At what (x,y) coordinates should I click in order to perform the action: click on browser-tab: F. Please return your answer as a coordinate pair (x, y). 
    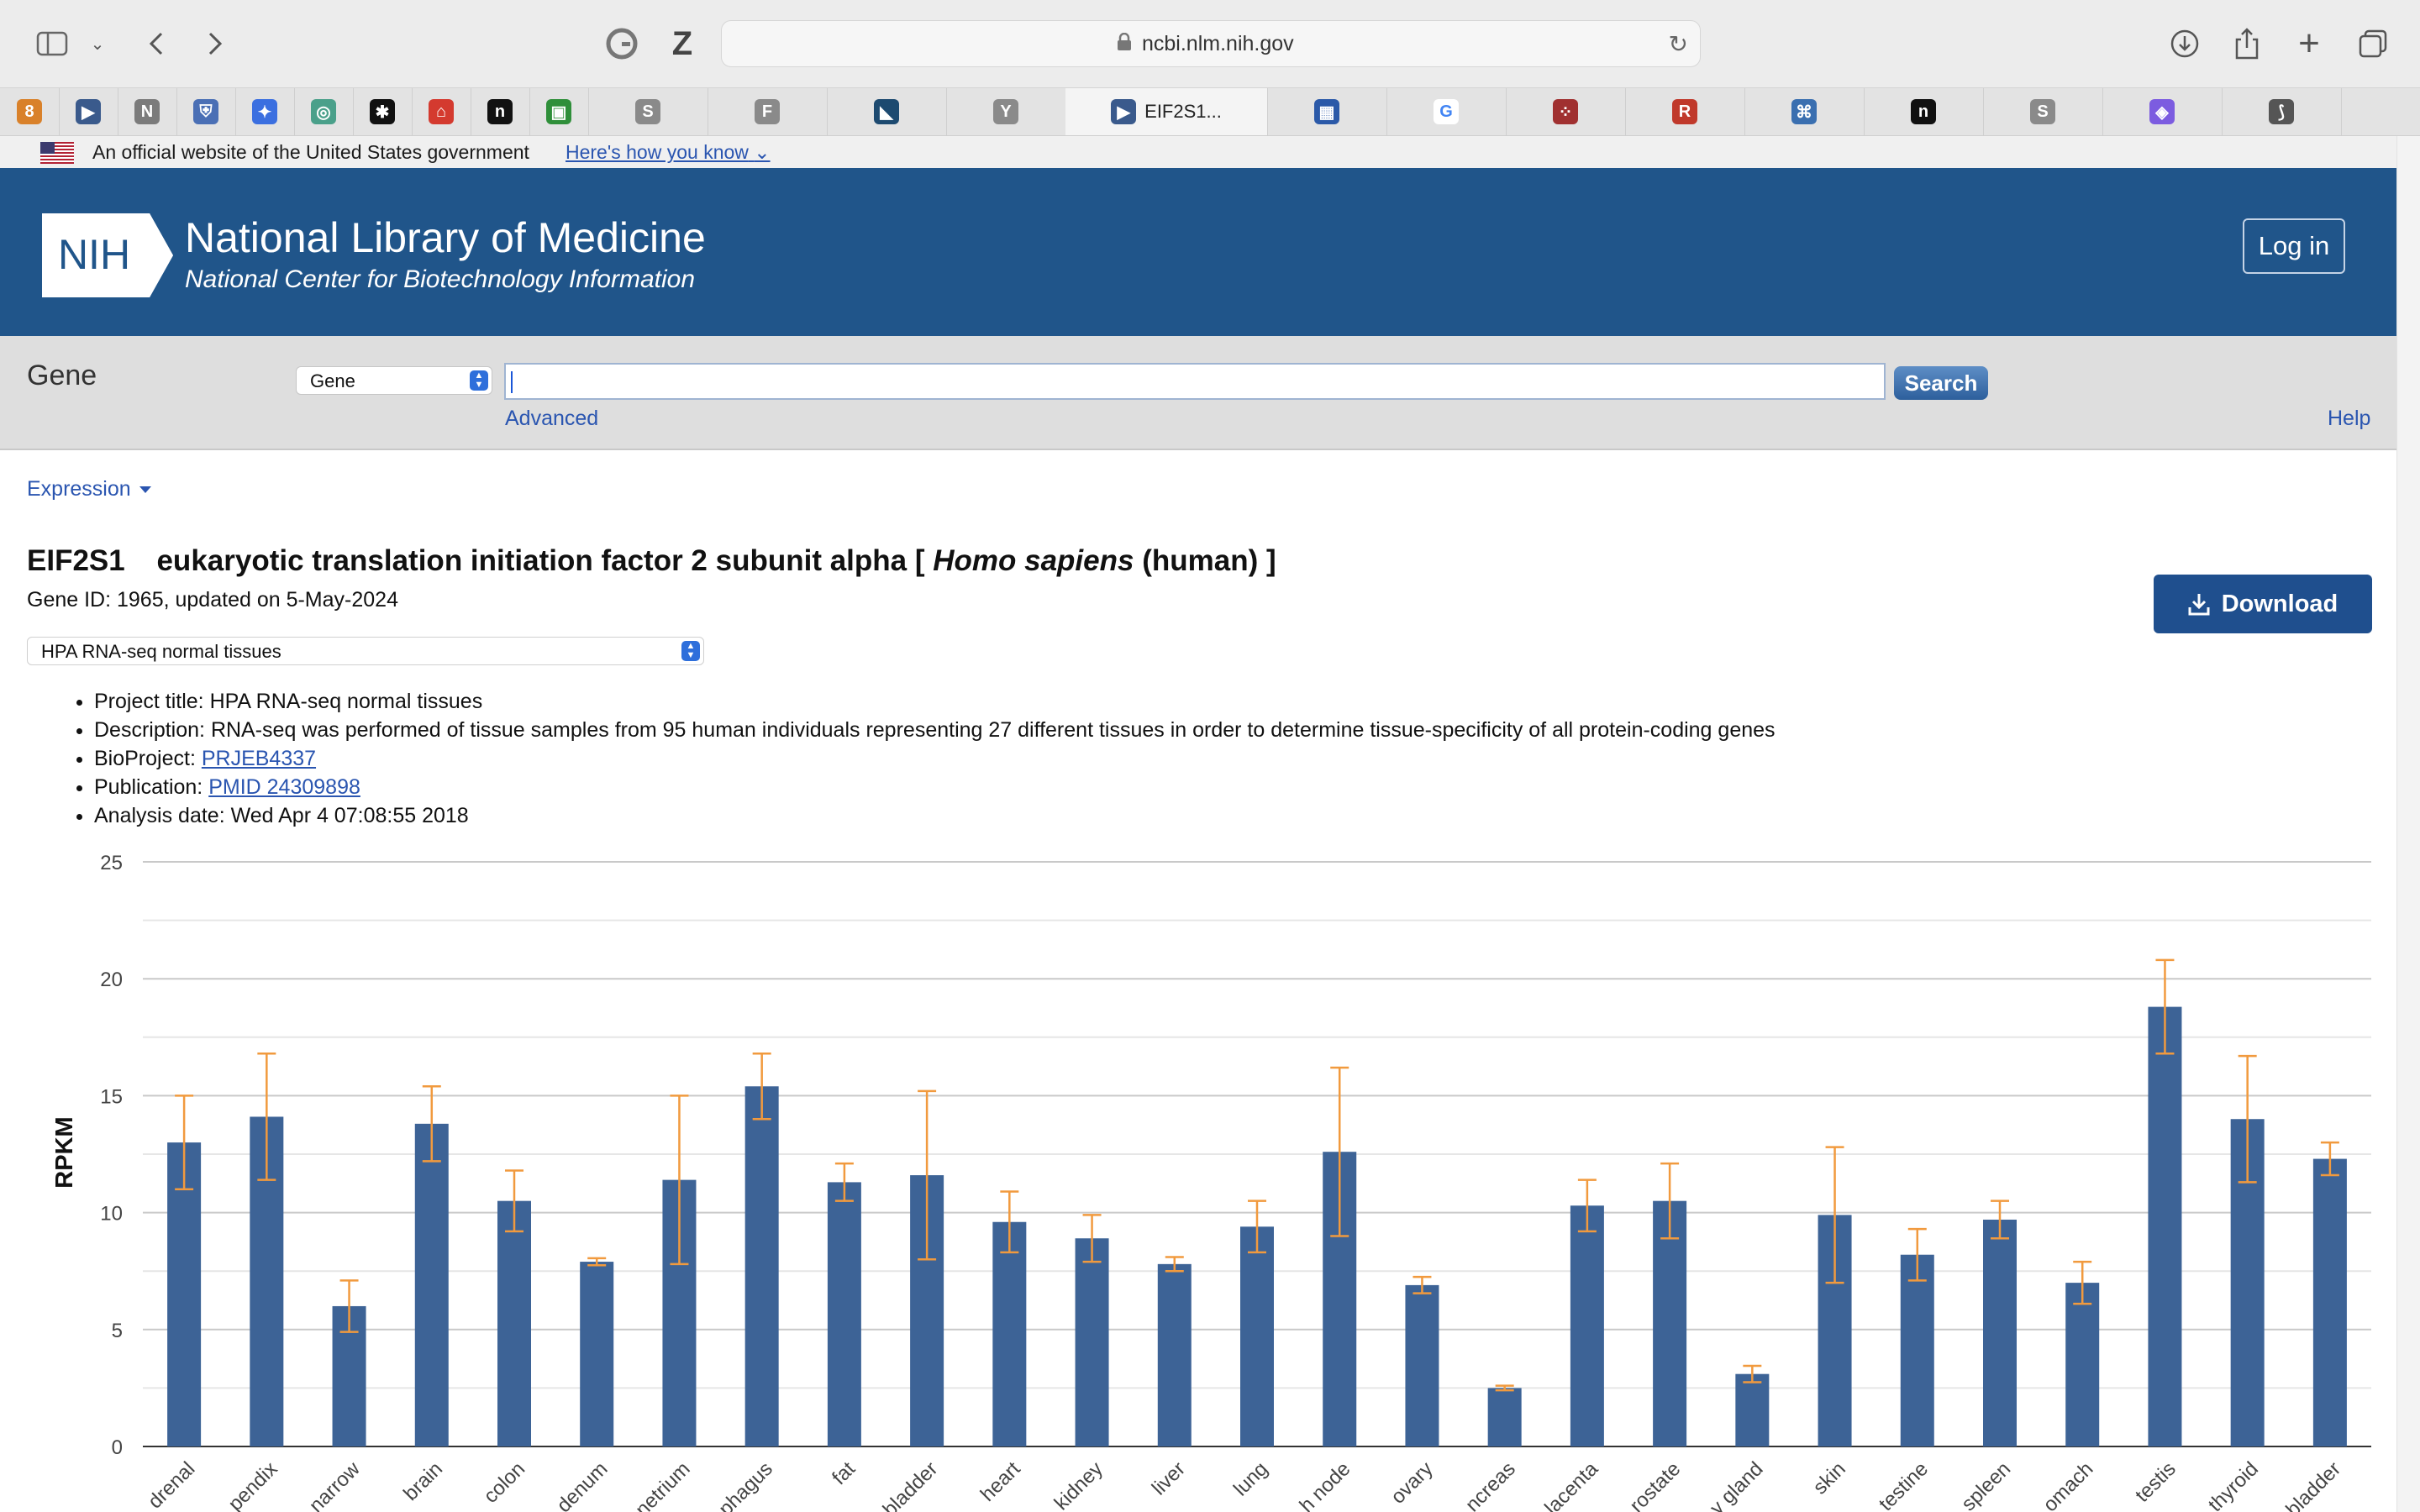
    Looking at the image, I should click on (768, 111).